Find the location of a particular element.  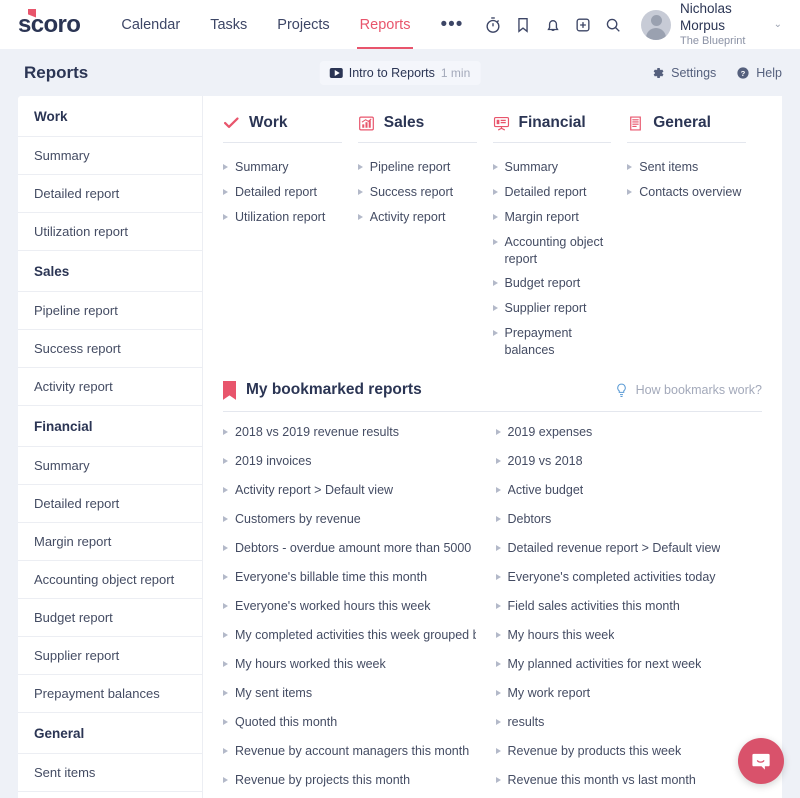

sidebar-item-contacts-overview: Contacts overview is located at coordinates (110, 795).